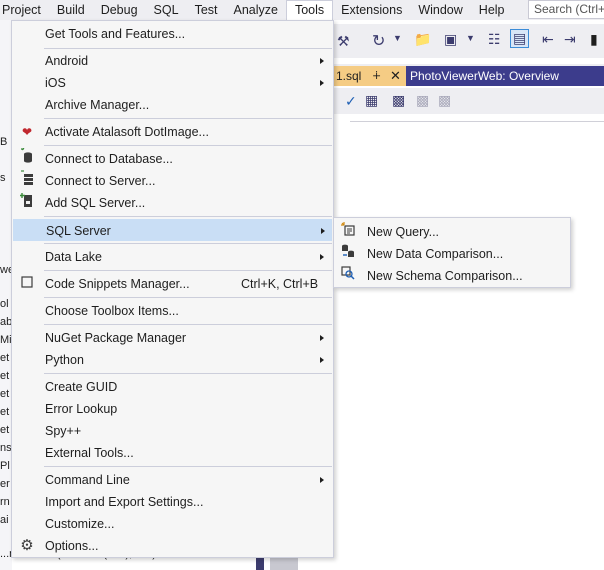 This screenshot has height=570, width=604. Describe the element at coordinates (73, 257) in the screenshot. I see `menu-item-label: Data Lake` at that location.